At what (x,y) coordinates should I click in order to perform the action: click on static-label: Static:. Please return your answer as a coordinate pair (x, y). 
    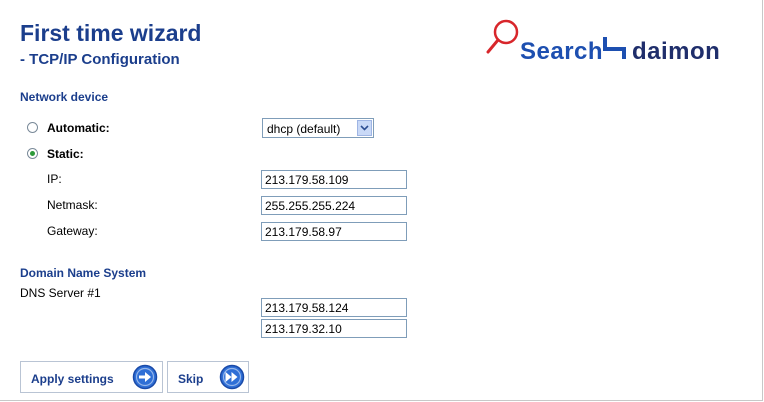
    Looking at the image, I should click on (65, 154).